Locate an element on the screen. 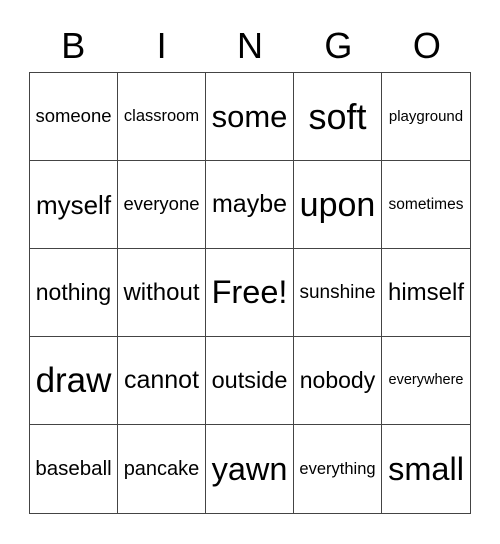 This screenshot has width=500, height=544. cell-word: pancake is located at coordinates (161, 469).